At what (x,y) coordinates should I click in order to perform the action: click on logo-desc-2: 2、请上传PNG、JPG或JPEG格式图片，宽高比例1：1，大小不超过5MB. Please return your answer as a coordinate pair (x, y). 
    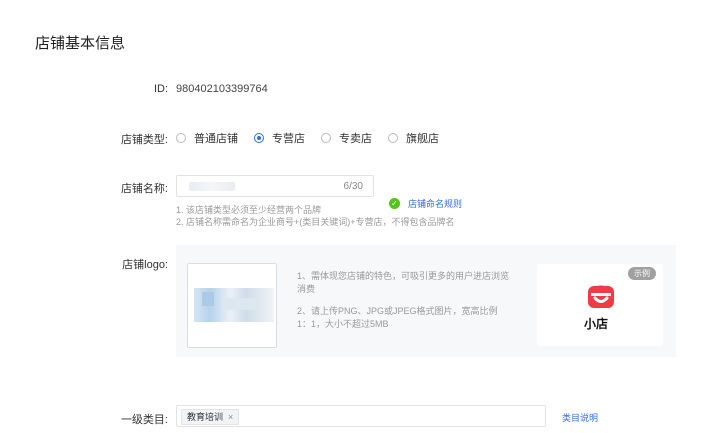
    Looking at the image, I should click on (397, 317).